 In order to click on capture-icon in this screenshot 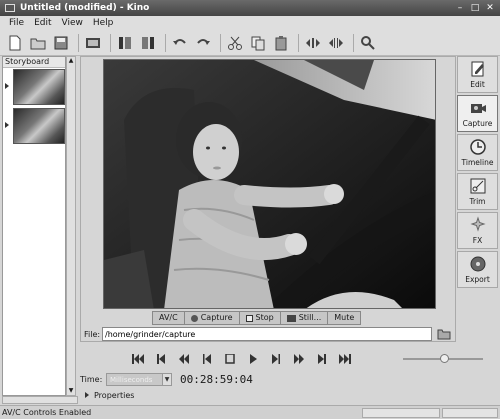, I will do `click(478, 108)`.